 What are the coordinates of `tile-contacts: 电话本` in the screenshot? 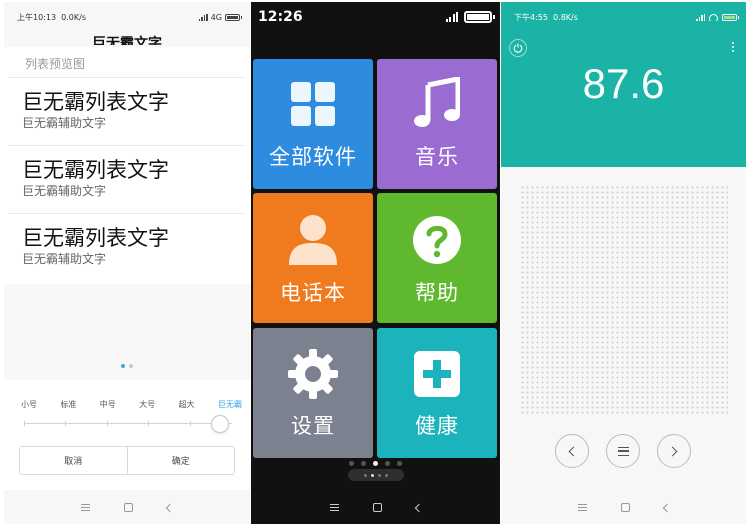 It's located at (313, 258).